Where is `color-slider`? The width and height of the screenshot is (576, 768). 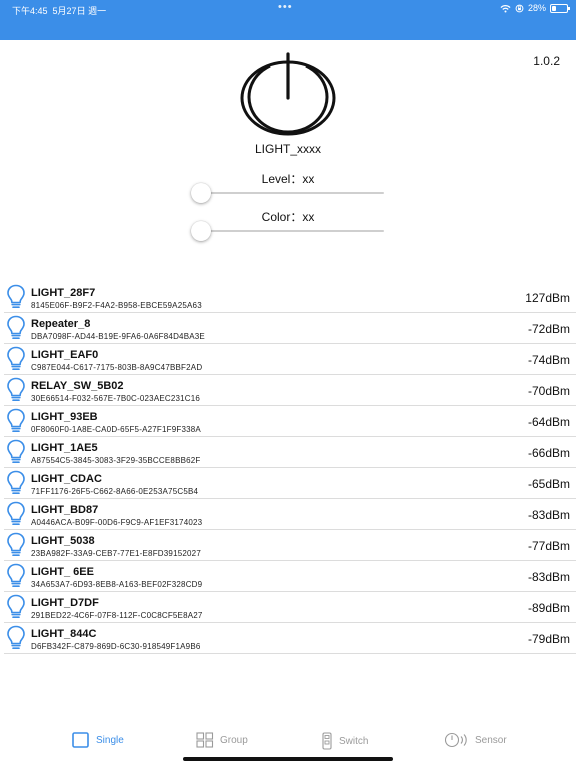 color-slider is located at coordinates (287, 231).